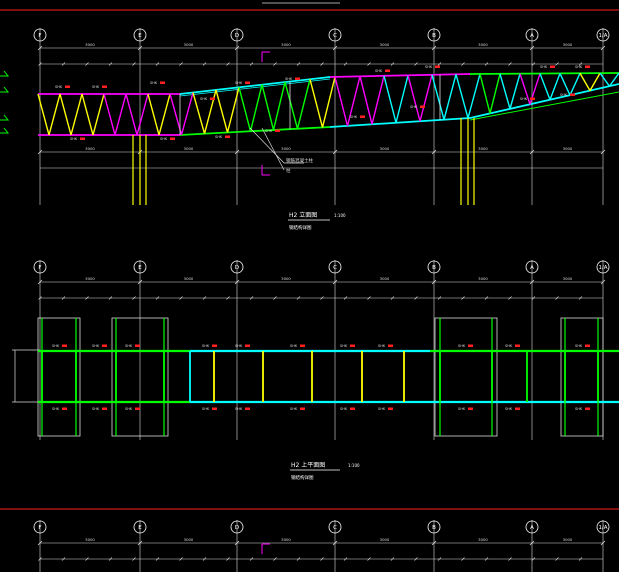  I want to click on leader-note-1: 钢筋混凝土柱, so click(299, 160).